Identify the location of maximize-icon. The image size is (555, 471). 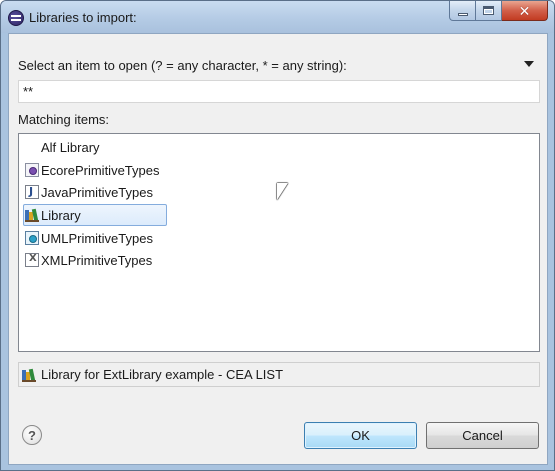
(488, 10).